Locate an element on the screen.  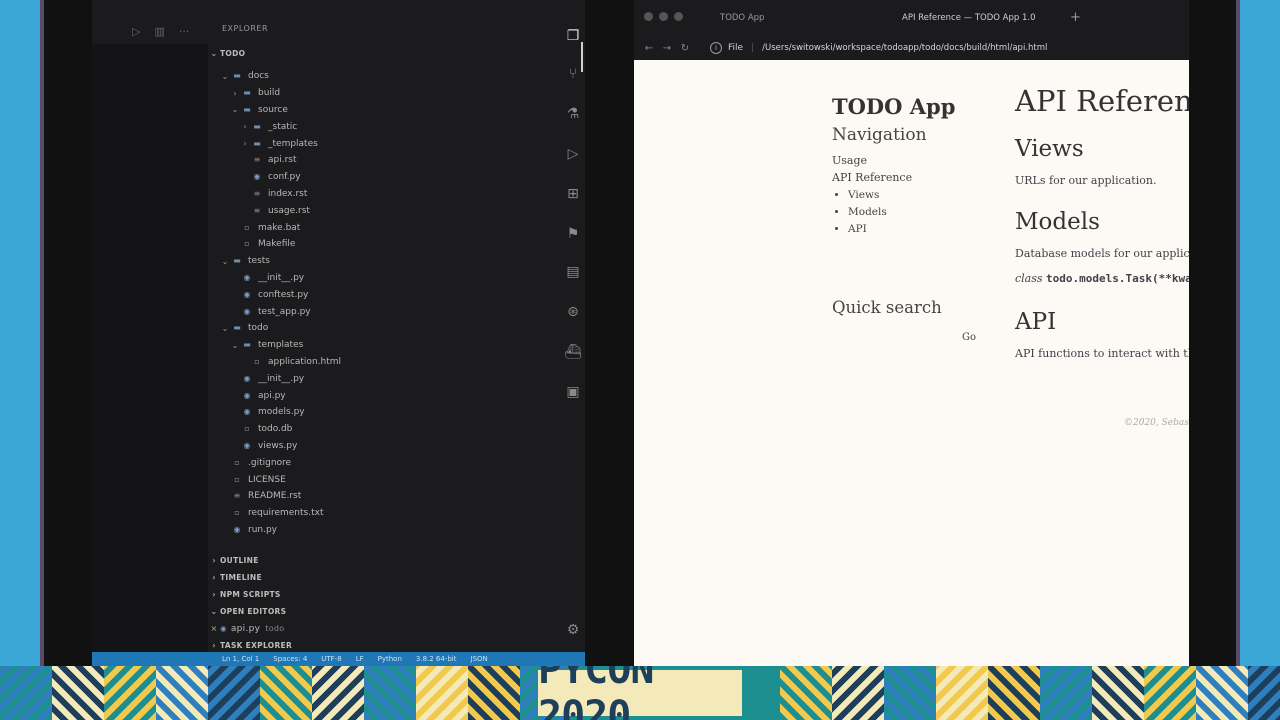
back-icon: ← is located at coordinates (649, 48).